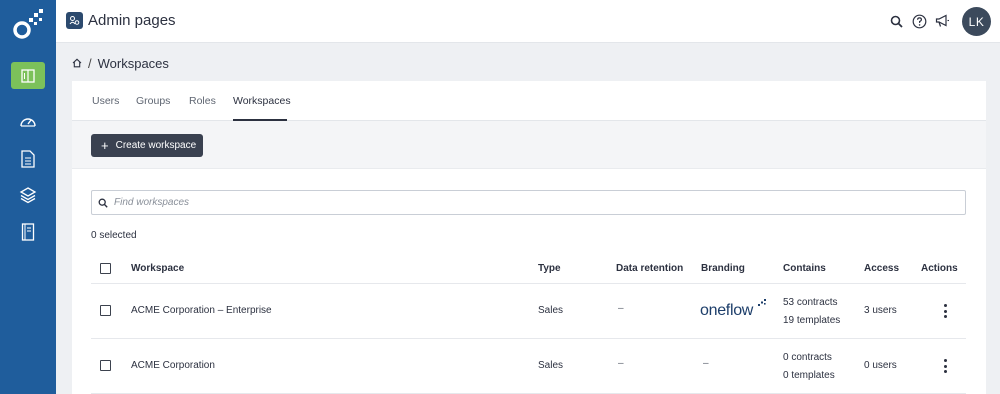 The image size is (1000, 394). What do you see at coordinates (105, 145) in the screenshot?
I see `plus-icon: +` at bounding box center [105, 145].